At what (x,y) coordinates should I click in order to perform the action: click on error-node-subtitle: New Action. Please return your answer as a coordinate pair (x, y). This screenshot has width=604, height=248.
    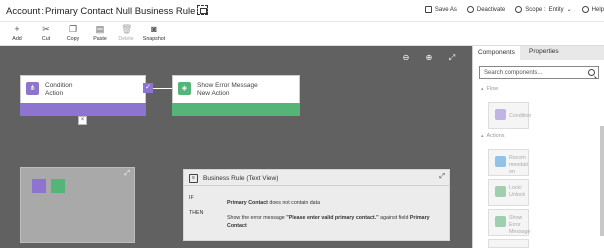
    Looking at the image, I should click on (213, 93).